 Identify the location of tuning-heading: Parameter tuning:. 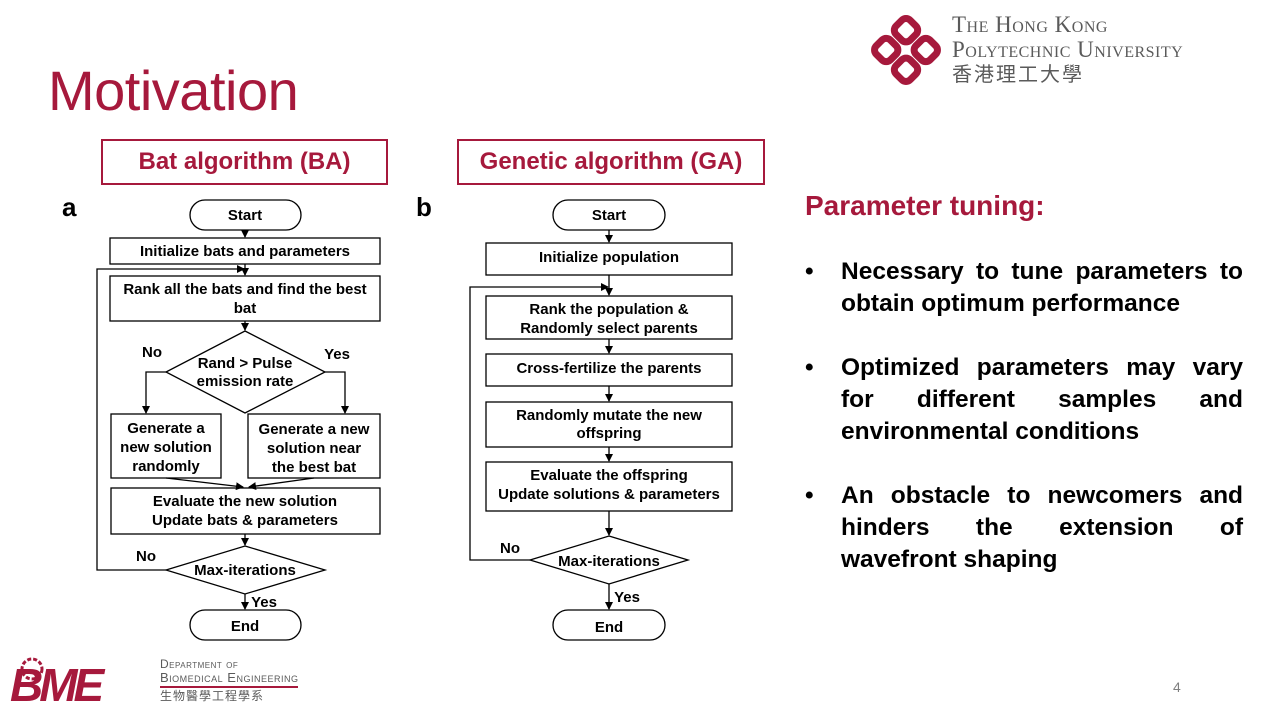
(925, 205).